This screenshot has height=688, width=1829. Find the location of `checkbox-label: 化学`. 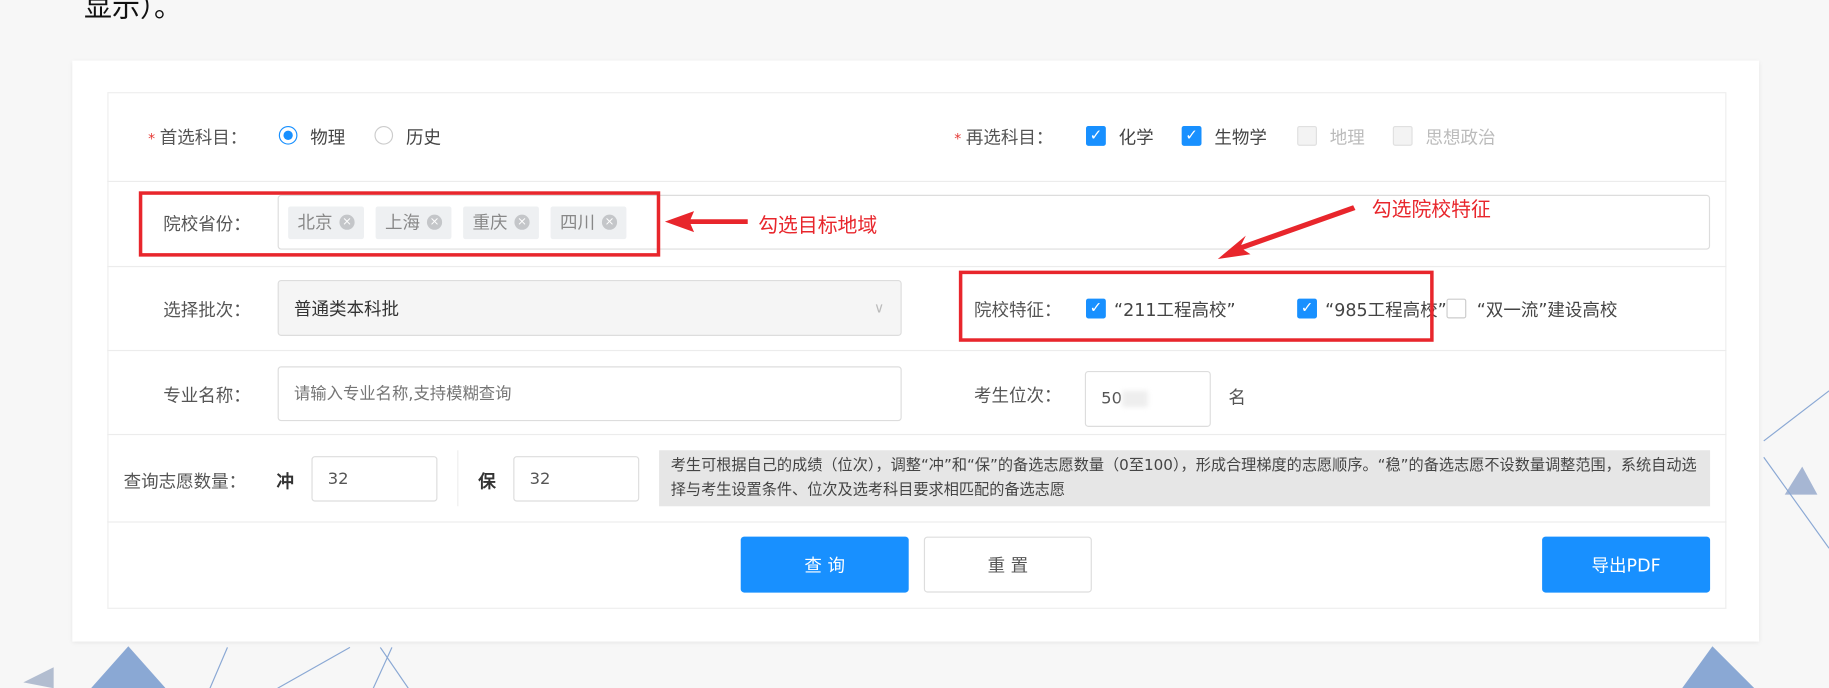

checkbox-label: 化学 is located at coordinates (1136, 137).